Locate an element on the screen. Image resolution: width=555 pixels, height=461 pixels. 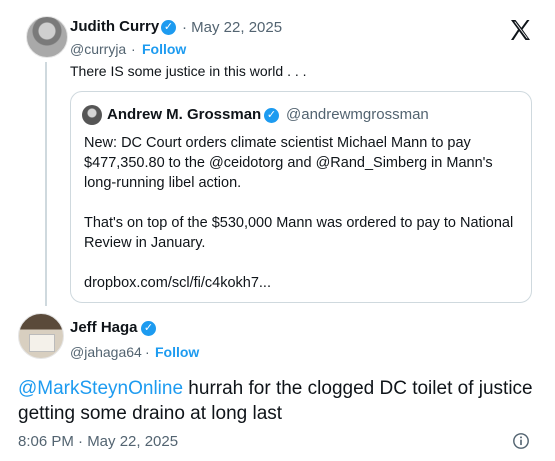
mention-link: @MarkSteynOnline is located at coordinates (100, 388).